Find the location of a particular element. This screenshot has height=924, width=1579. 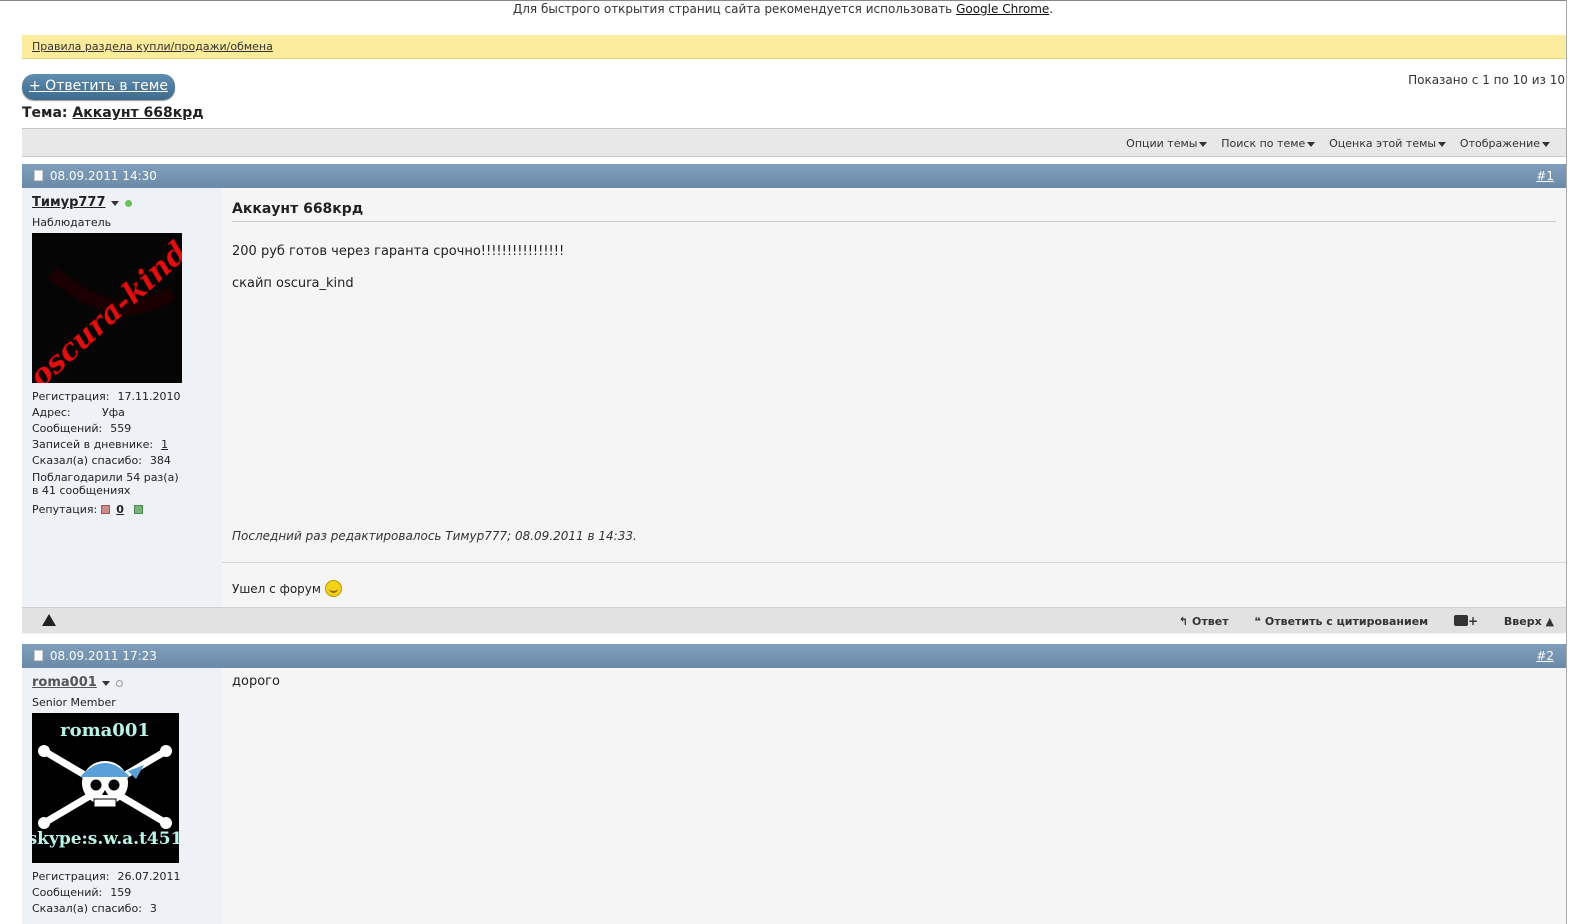

post-number-link: #1 is located at coordinates (1545, 176).